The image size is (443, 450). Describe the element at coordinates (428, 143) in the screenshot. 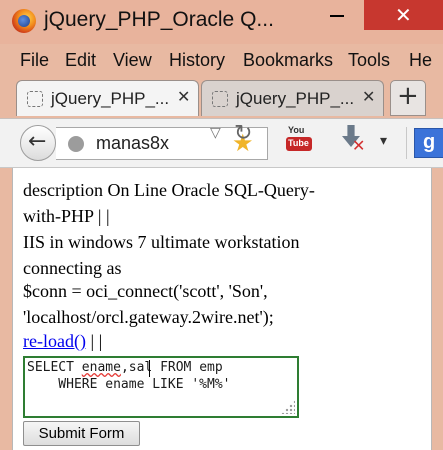

I see `search-engine-icon: g` at that location.